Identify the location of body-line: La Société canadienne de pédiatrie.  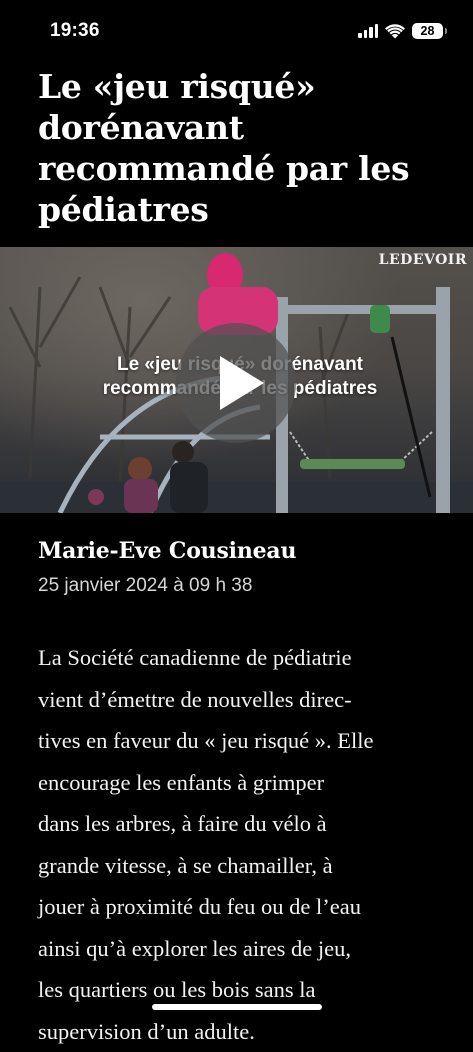
(248, 658).